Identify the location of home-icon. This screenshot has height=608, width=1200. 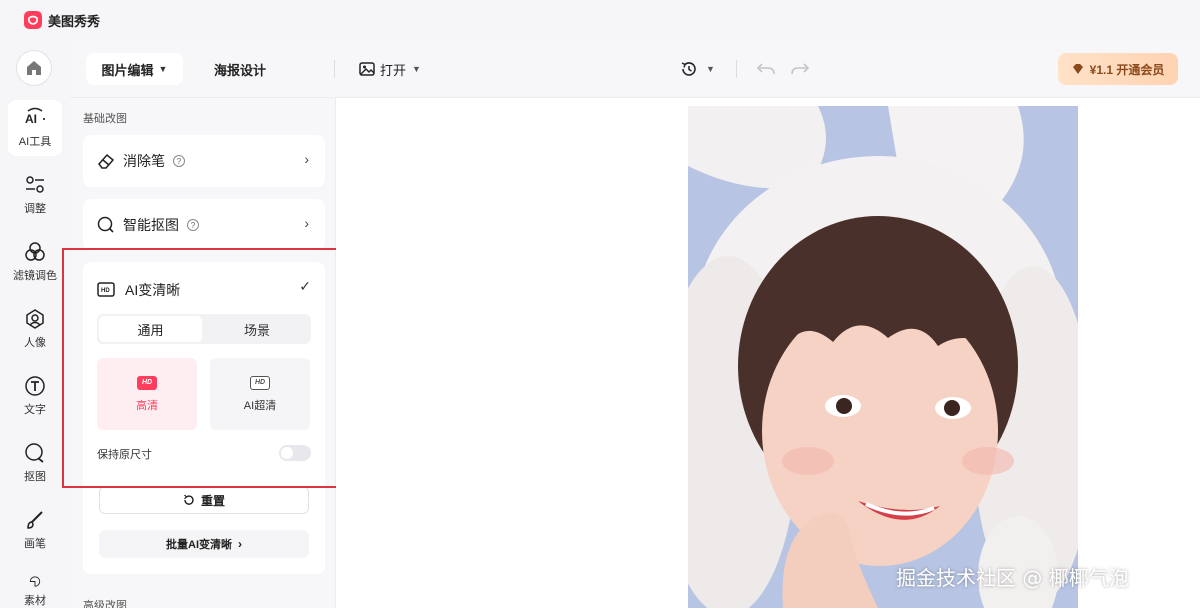
(34, 68).